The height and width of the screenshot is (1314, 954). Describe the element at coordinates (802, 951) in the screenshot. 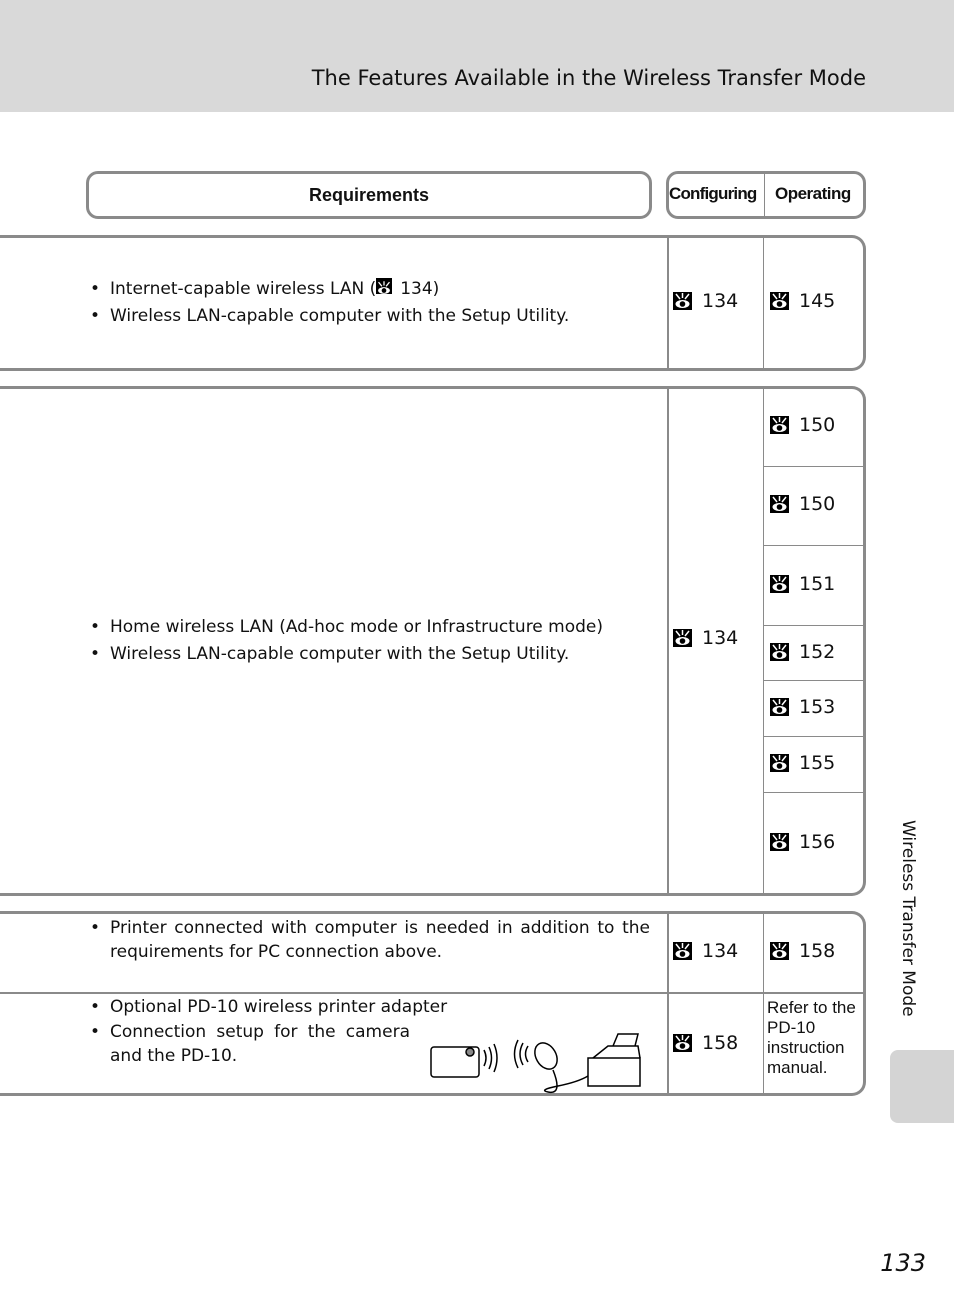

I see `operating-ref: 158` at that location.